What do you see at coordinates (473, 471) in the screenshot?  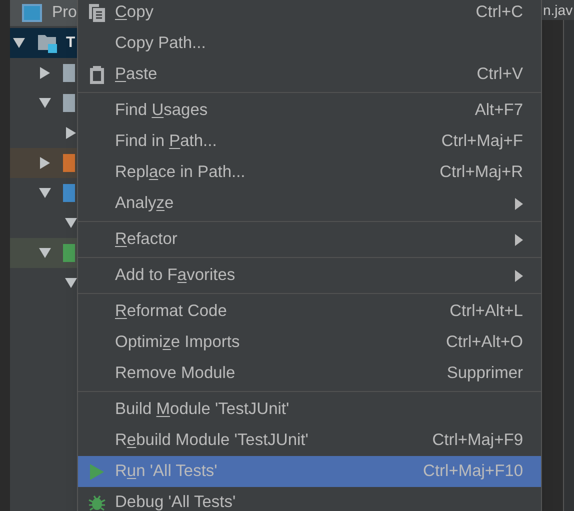 I see `shortcut-label: Ctrl+Maj+F10` at bounding box center [473, 471].